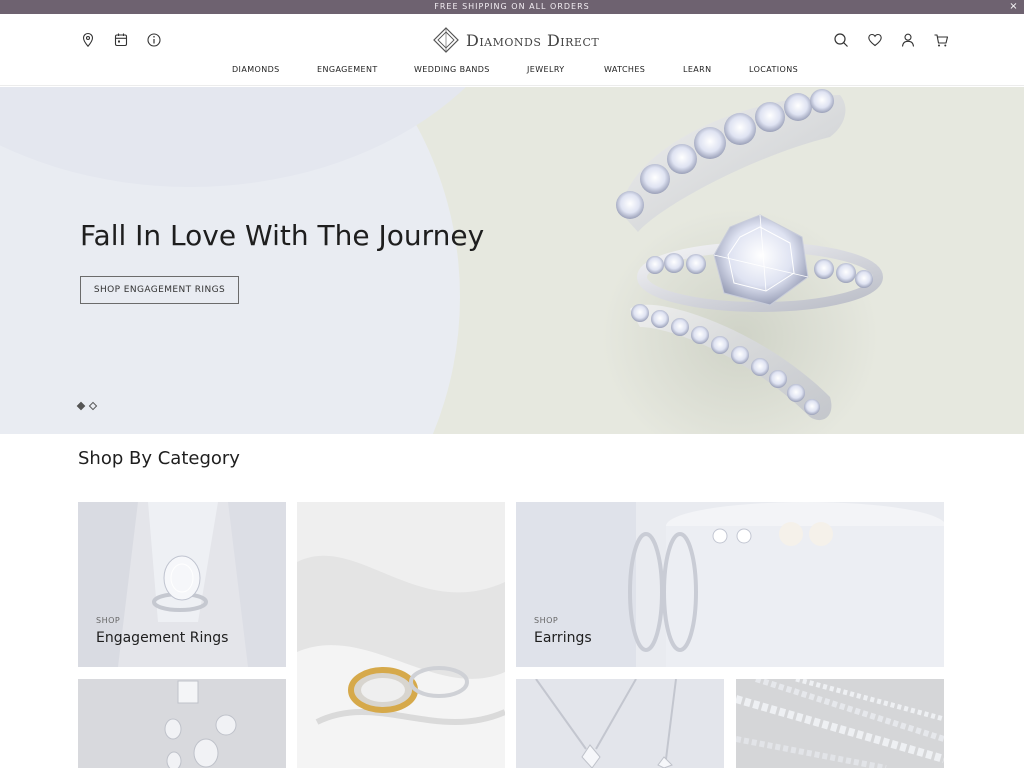  What do you see at coordinates (121, 40) in the screenshot?
I see `calendar-icon` at bounding box center [121, 40].